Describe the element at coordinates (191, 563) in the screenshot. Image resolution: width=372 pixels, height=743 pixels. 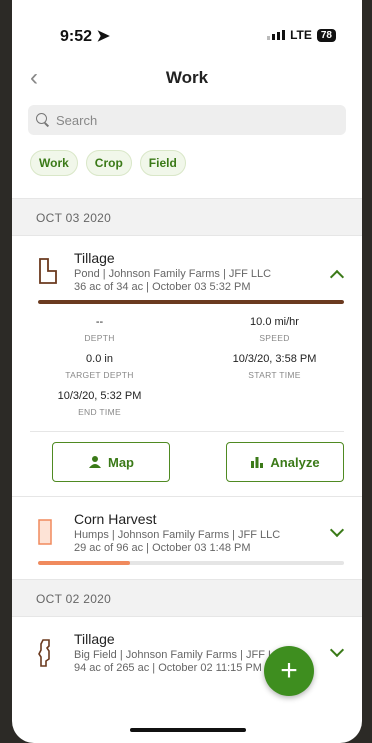
I see `progress-bar` at that location.